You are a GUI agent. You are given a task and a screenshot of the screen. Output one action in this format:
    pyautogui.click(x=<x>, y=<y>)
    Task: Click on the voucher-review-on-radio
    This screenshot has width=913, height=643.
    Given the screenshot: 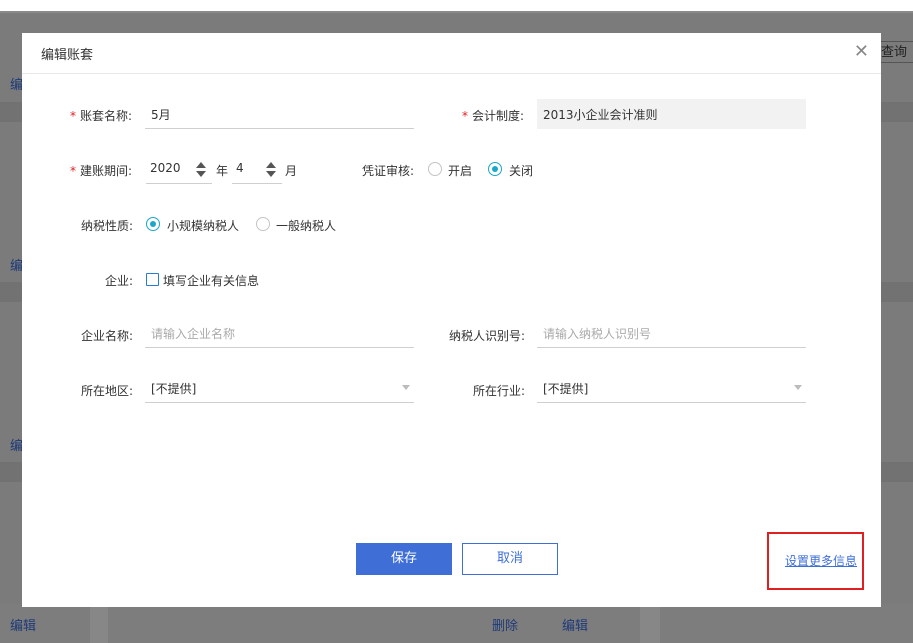 What is the action you would take?
    pyautogui.click(x=435, y=169)
    